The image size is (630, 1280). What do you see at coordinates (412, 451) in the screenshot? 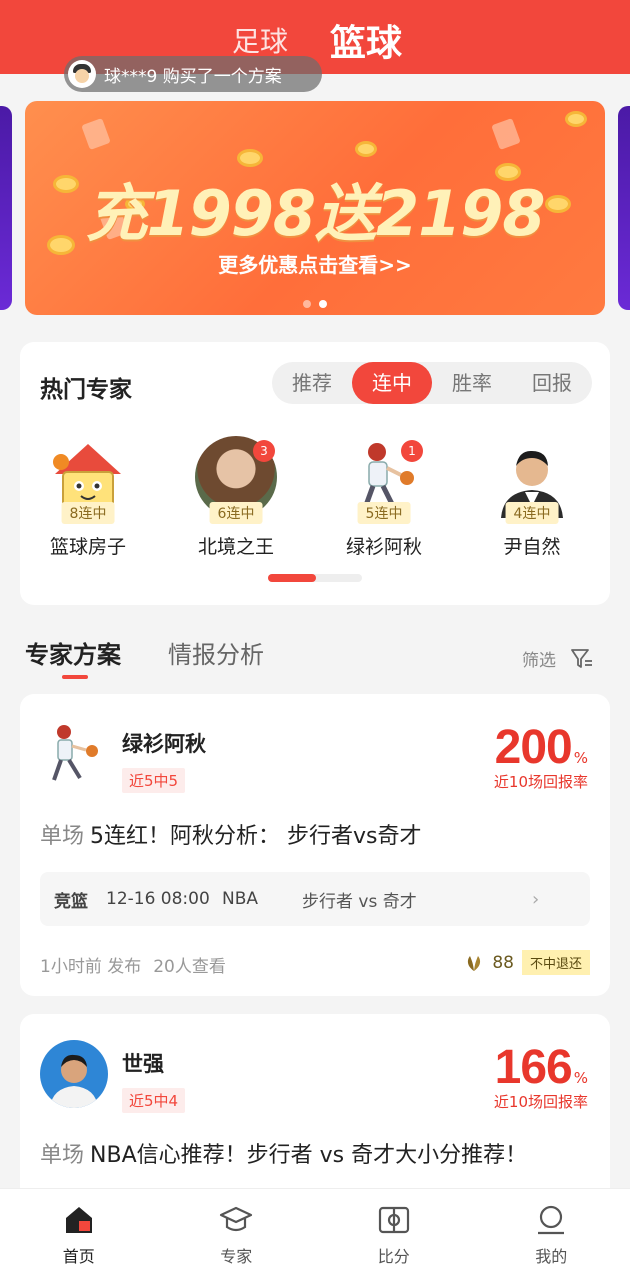
I see `expert-count-badge: 1` at bounding box center [412, 451].